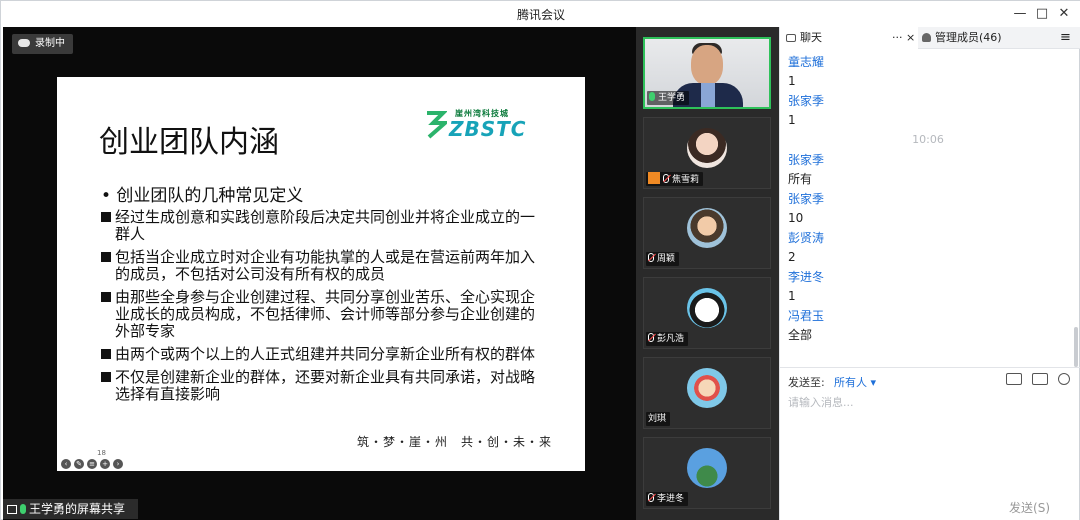 The width and height of the screenshot is (1080, 520). I want to click on pen-icon: ✎, so click(79, 464).